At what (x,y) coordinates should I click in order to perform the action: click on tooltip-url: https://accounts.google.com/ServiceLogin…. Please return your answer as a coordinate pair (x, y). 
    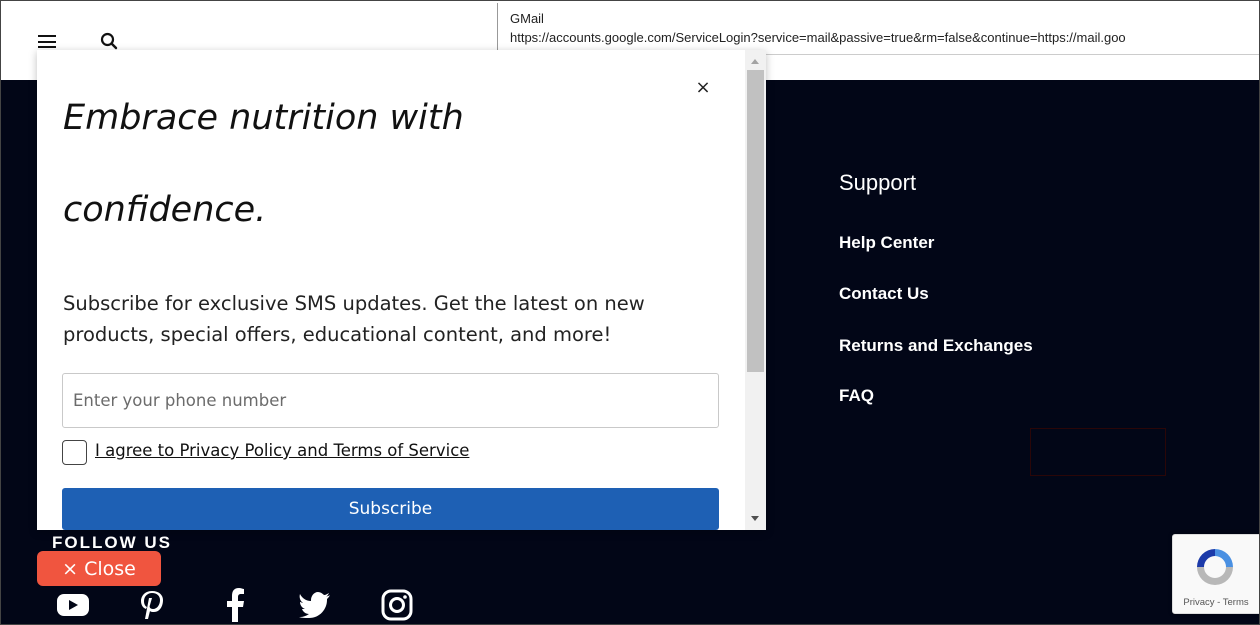
    Looking at the image, I should click on (818, 37).